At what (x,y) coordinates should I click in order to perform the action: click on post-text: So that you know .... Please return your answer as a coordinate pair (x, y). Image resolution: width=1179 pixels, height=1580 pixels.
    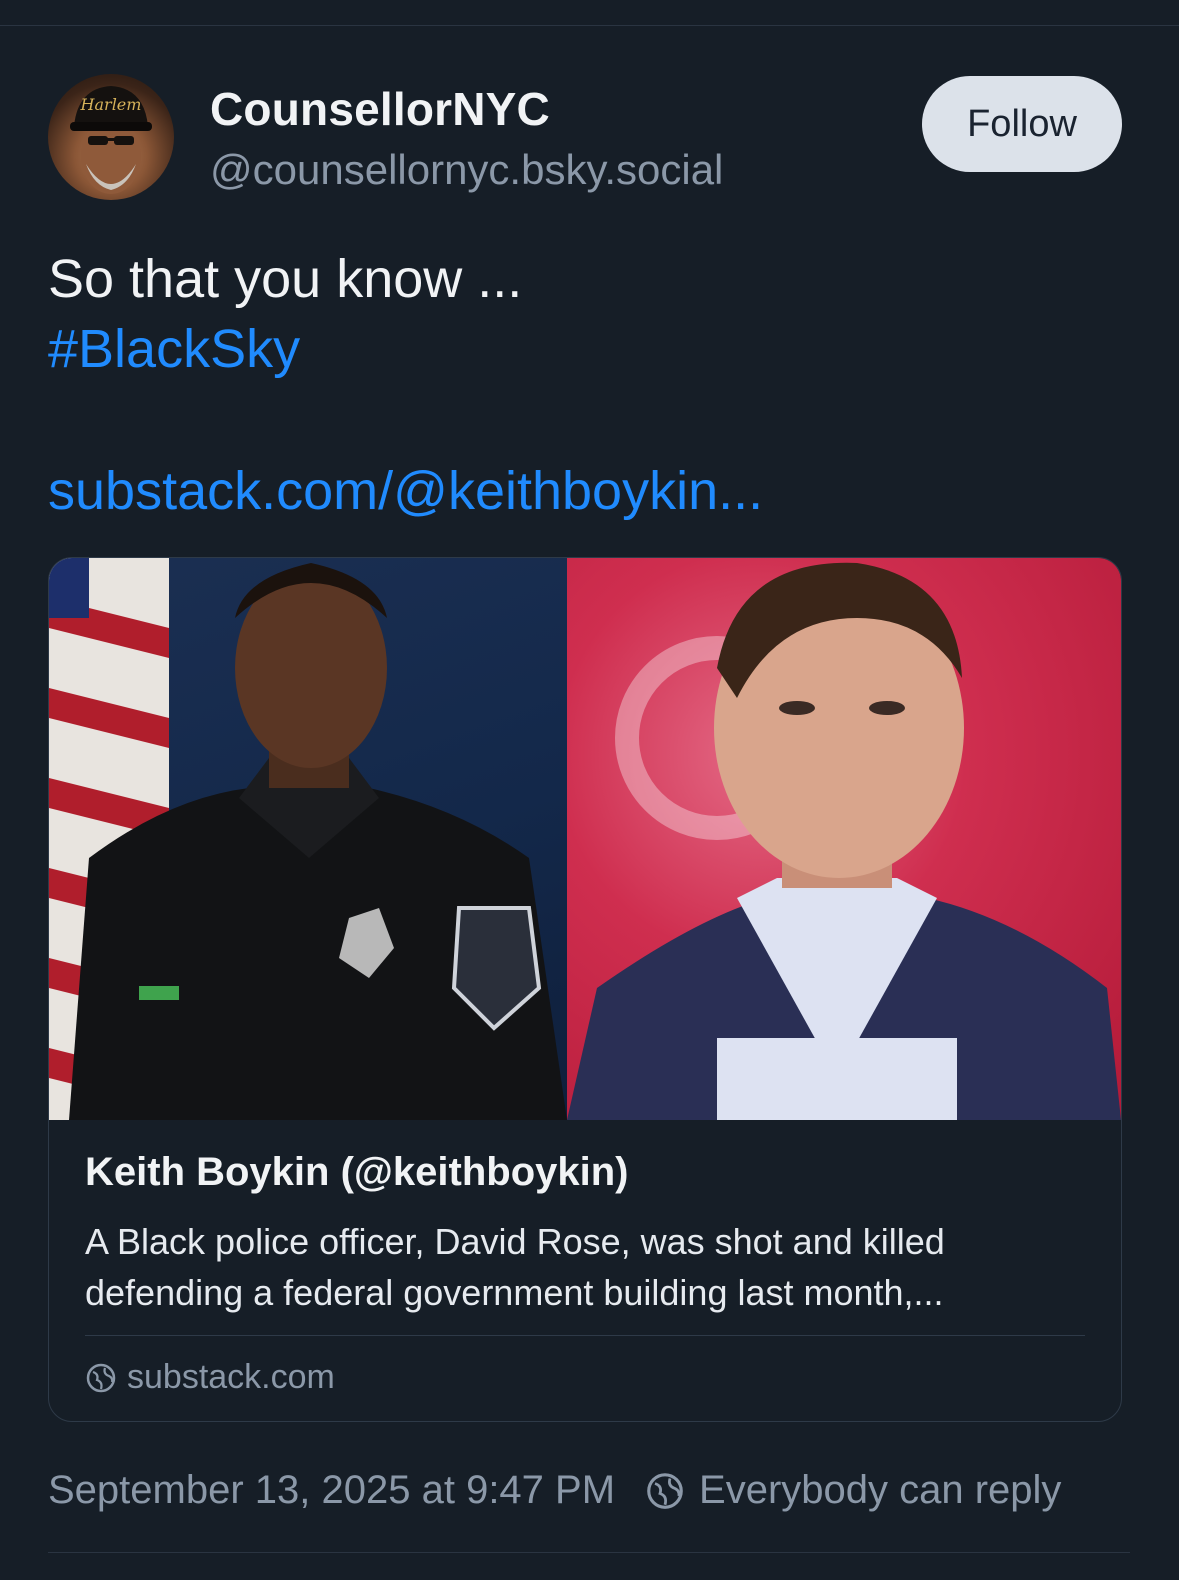
    Looking at the image, I should click on (285, 279).